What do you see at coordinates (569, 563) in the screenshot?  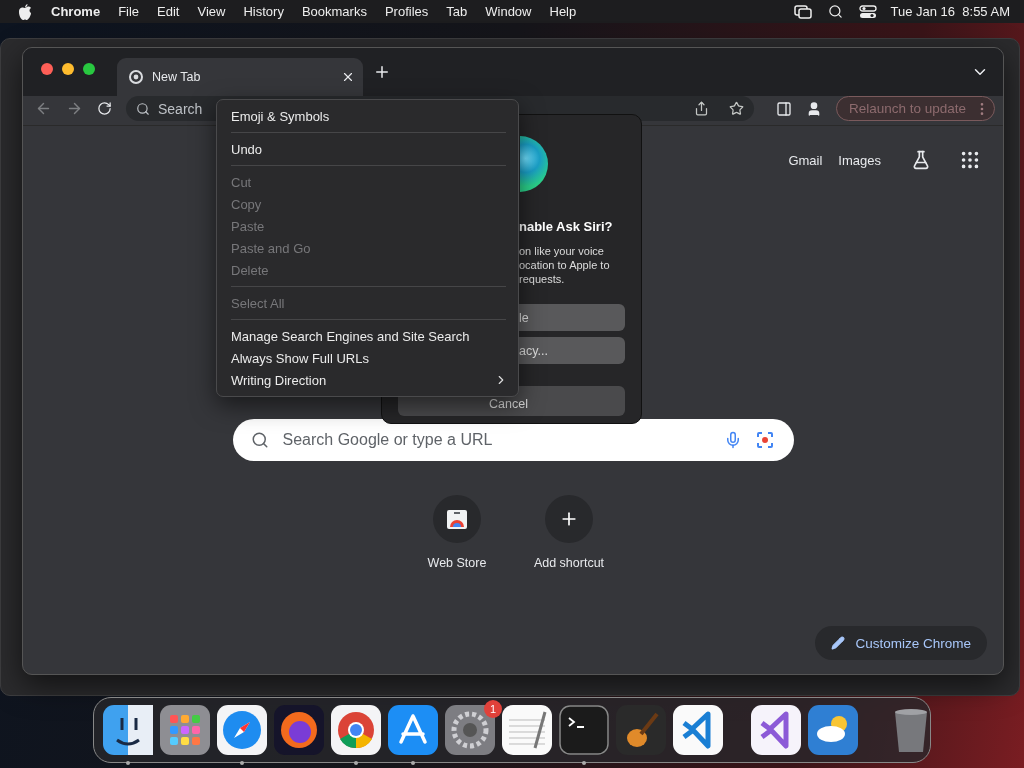 I see `shortcut-label: Add shortcut` at bounding box center [569, 563].